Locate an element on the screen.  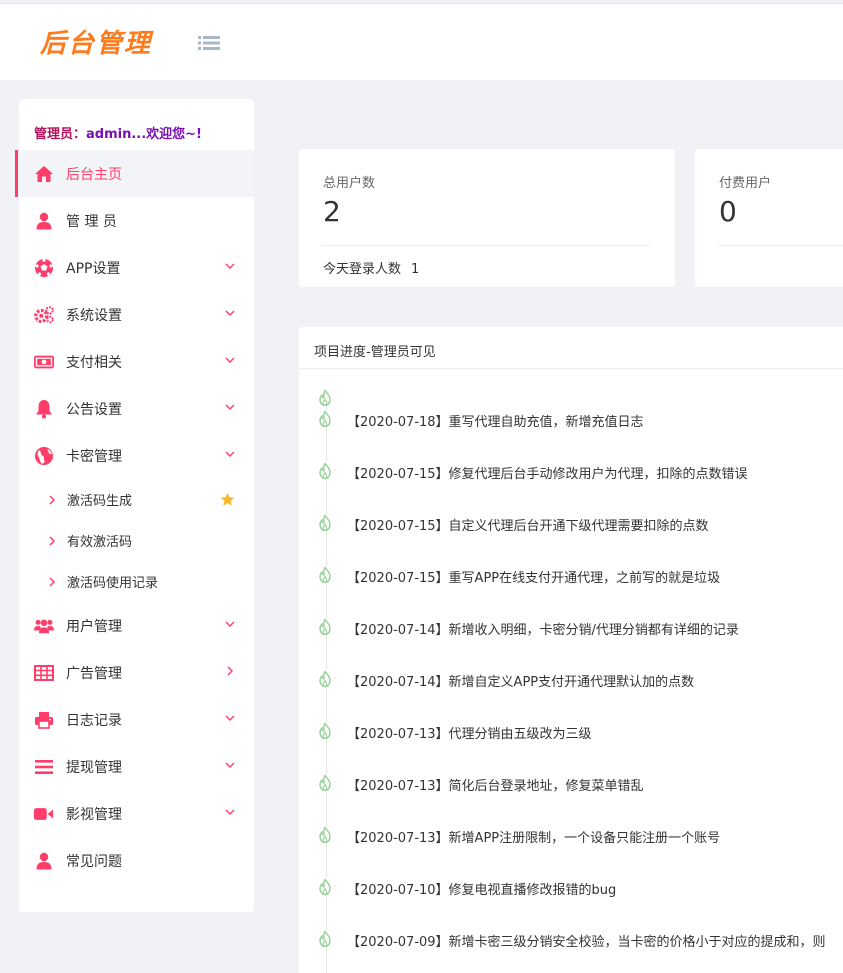
users-icon is located at coordinates (44, 626).